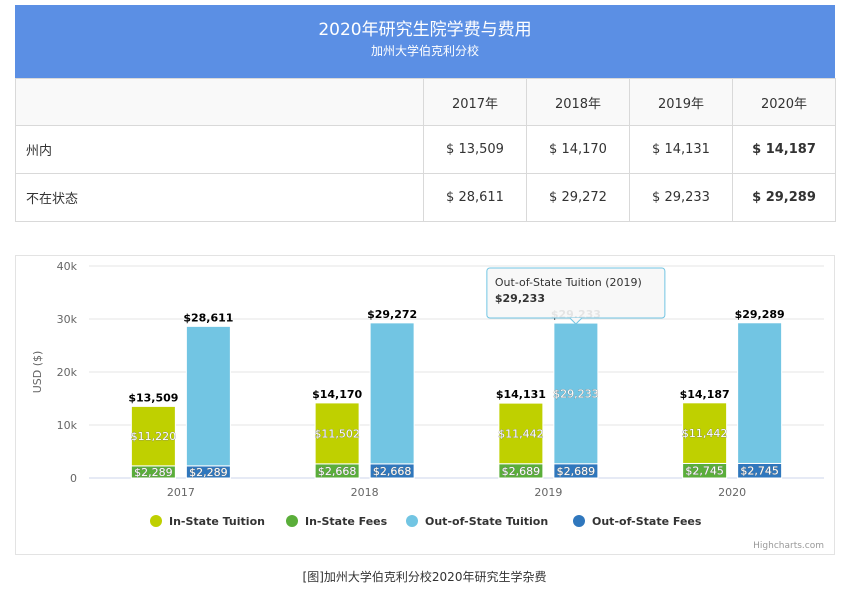 The width and height of the screenshot is (849, 589). Describe the element at coordinates (219, 197) in the screenshot. I see `row-label: 不在状态` at that location.